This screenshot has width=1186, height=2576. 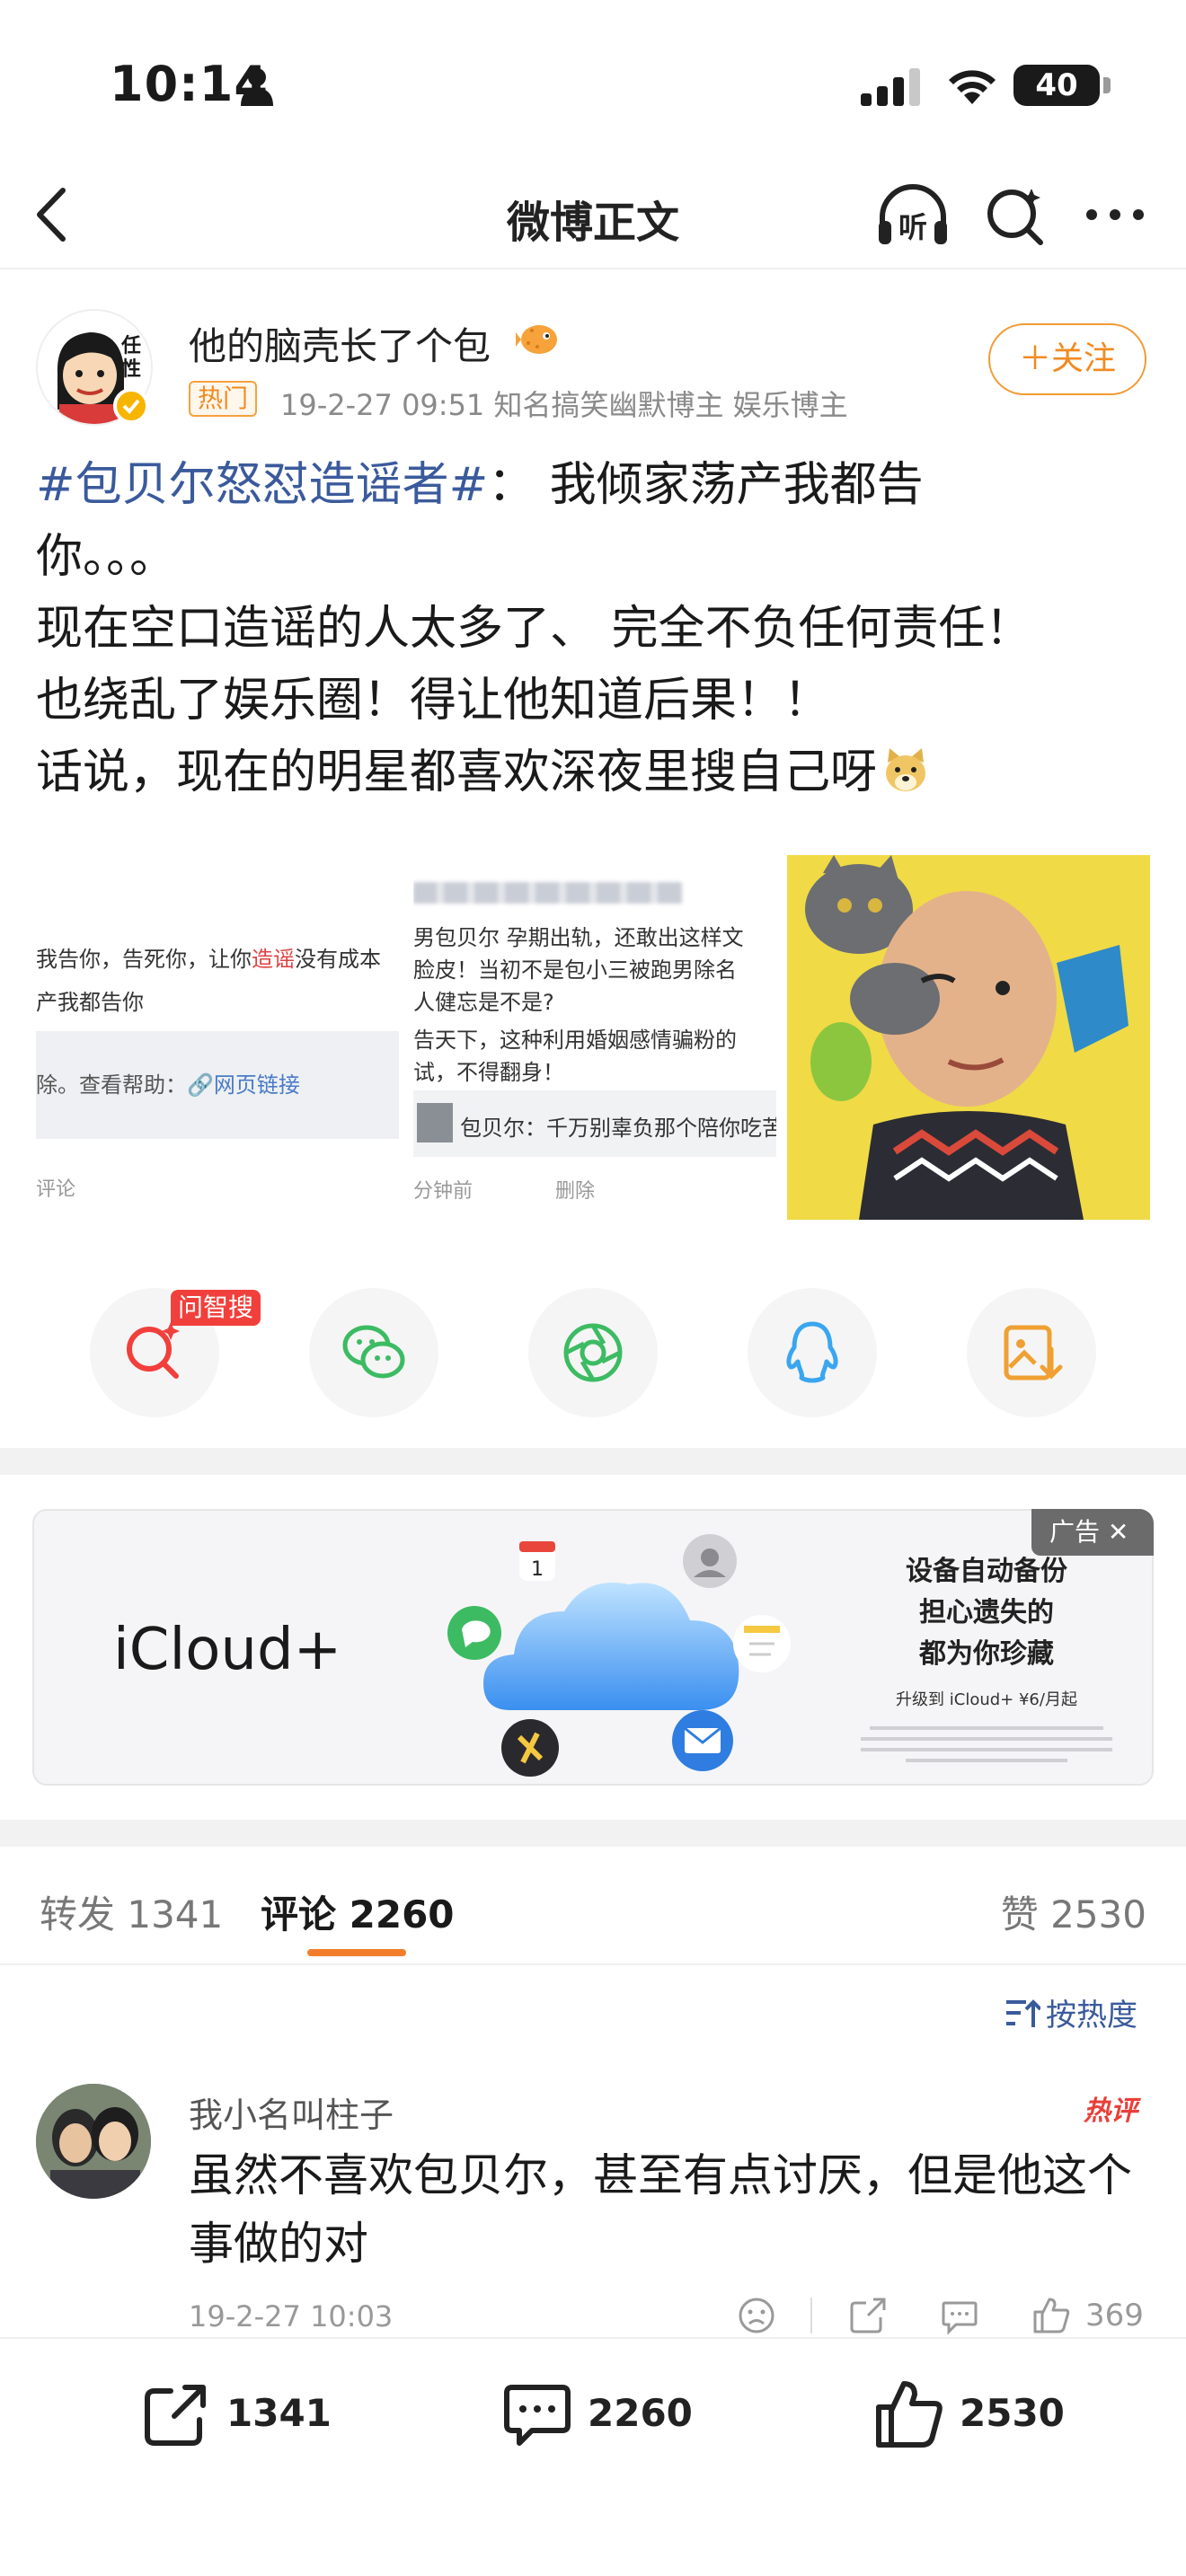 I want to click on moments-aperture-icon, so click(x=593, y=1352).